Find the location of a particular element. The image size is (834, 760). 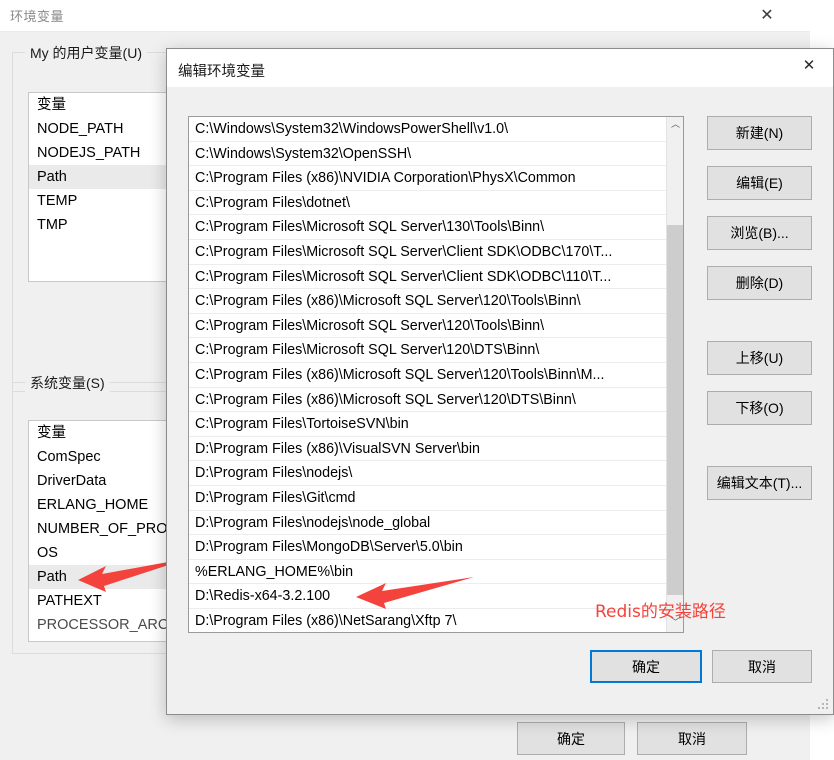

list-item: C:\Program Files\dotnet\ is located at coordinates (427, 203).